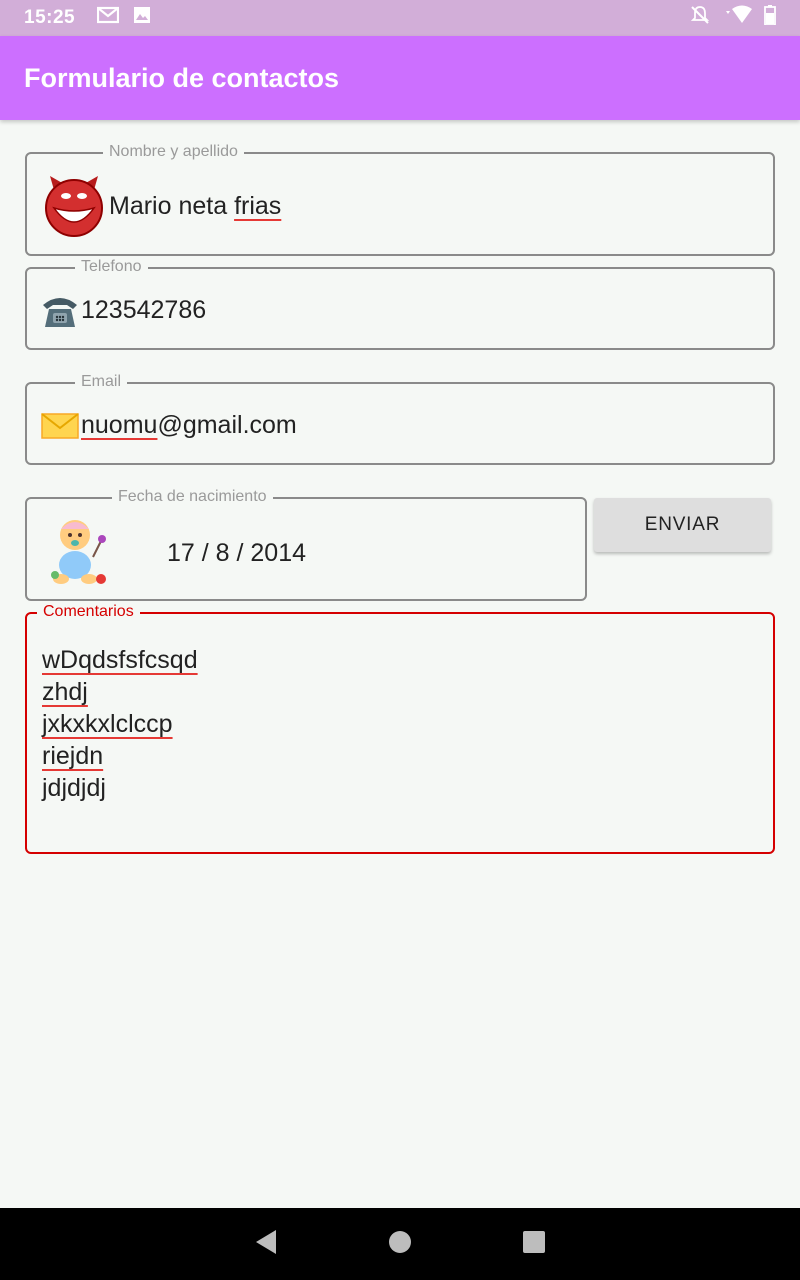  What do you see at coordinates (400, 418) in the screenshot?
I see `email-field: Email nuomu@gmail.com` at bounding box center [400, 418].